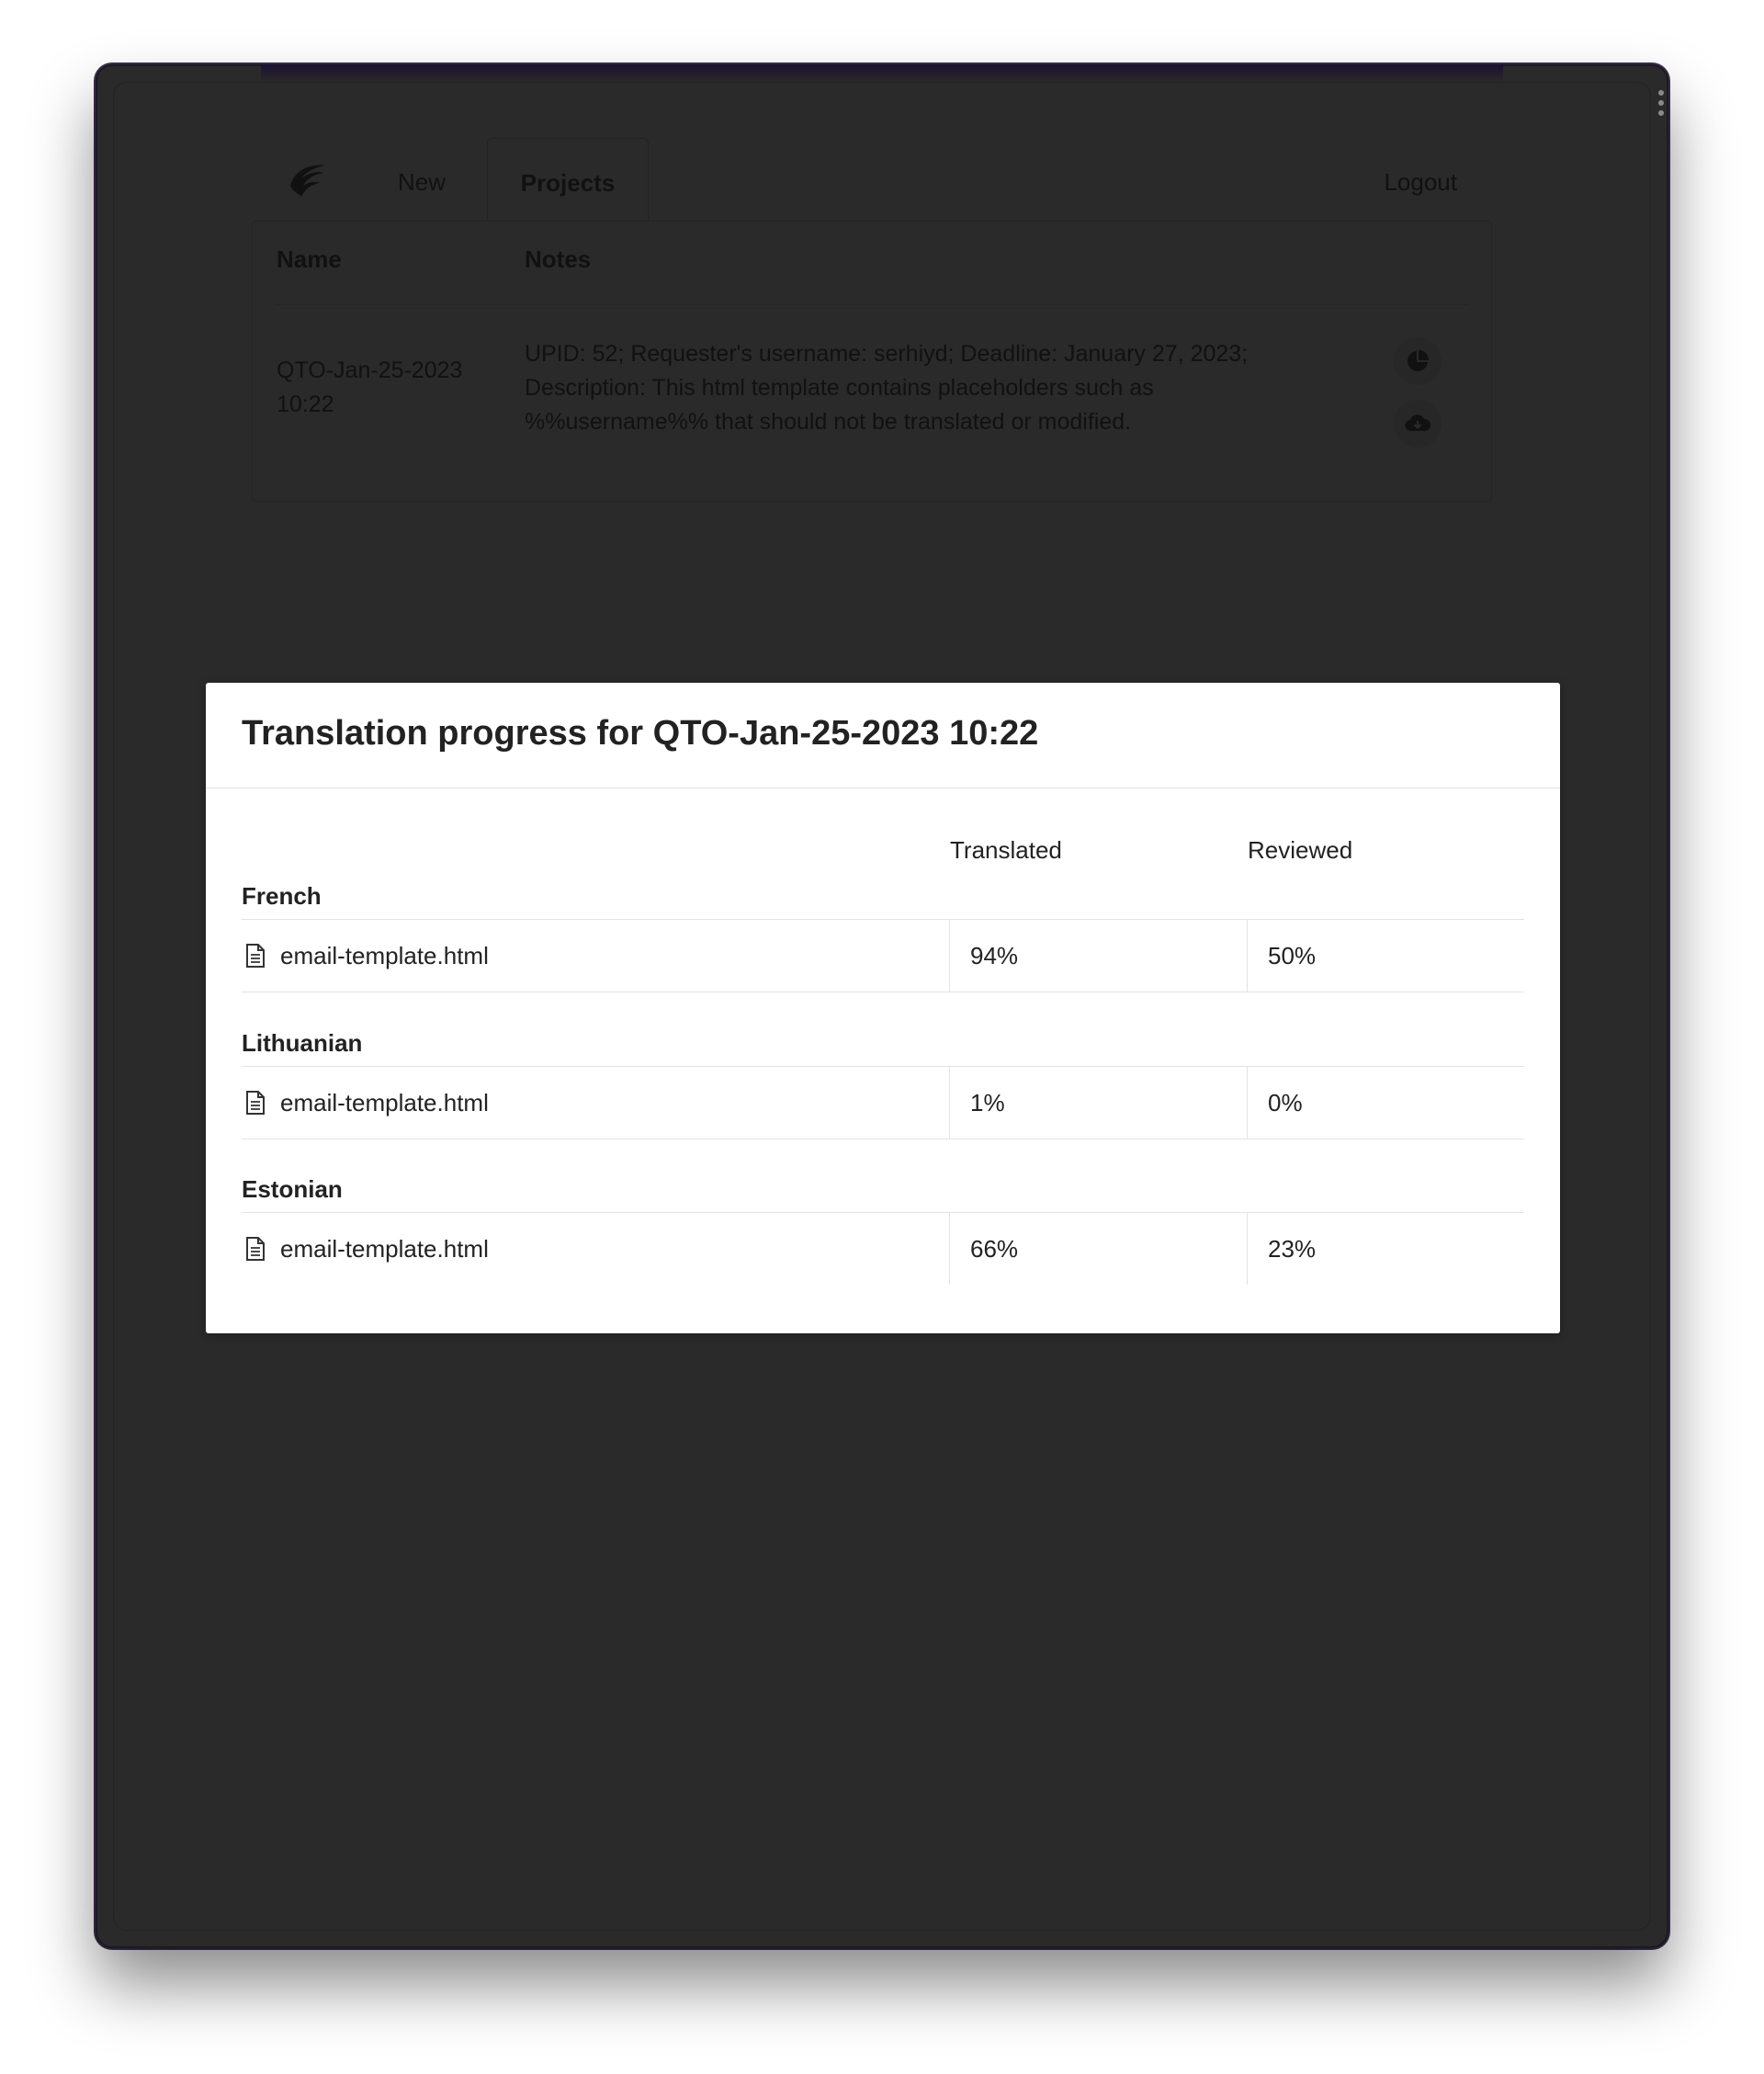 The width and height of the screenshot is (1764, 2074). What do you see at coordinates (883, 1102) in the screenshot?
I see `file-row: email-template.html 1% 0%` at bounding box center [883, 1102].